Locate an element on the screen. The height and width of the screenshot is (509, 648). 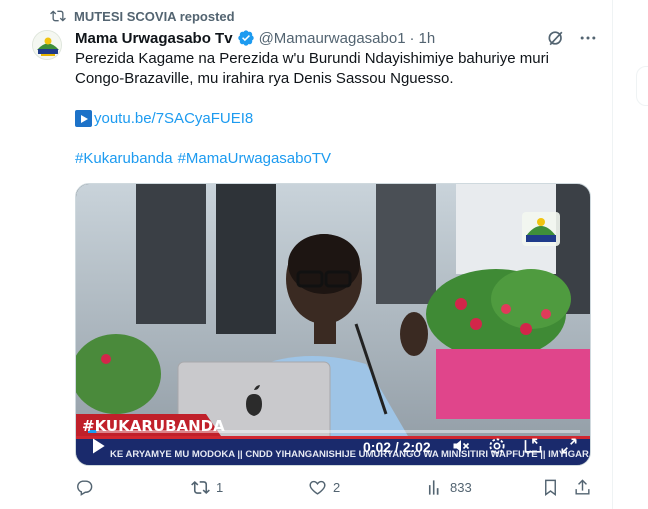
author-handle: @Mamaurwagasabo1 is located at coordinates (332, 38).